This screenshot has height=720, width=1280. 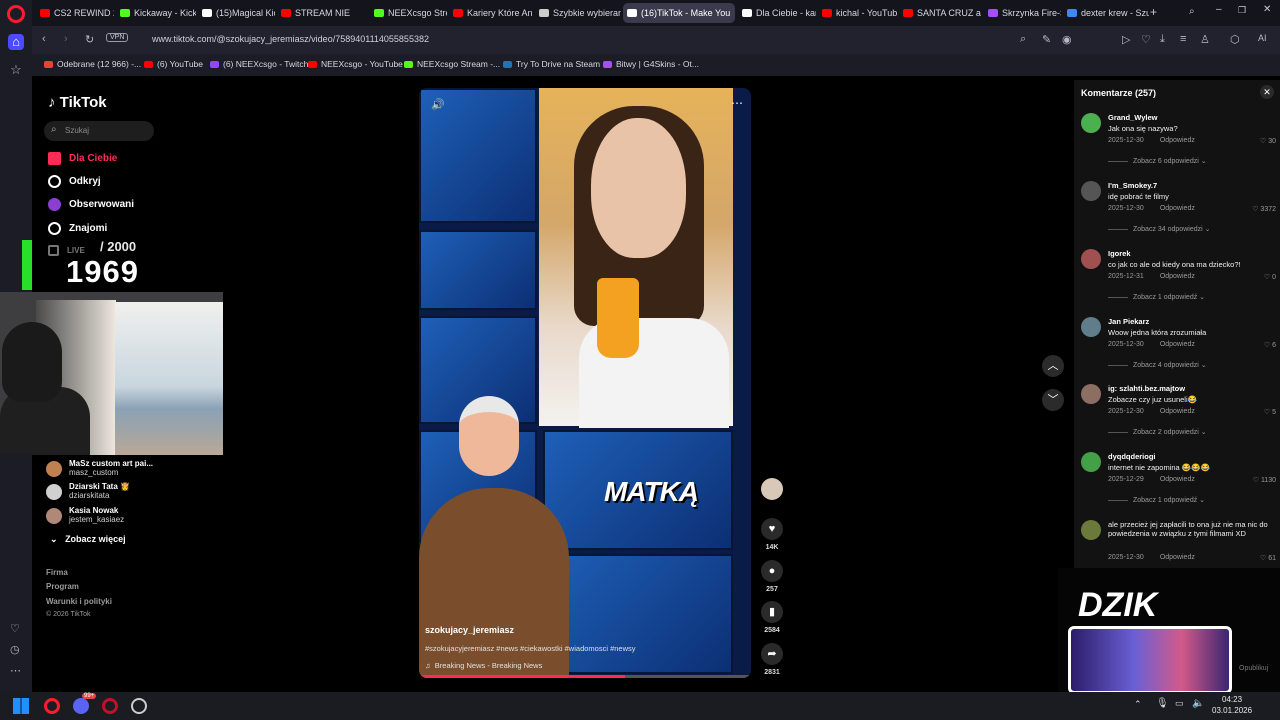 I want to click on star-icon: ☆, so click(x=16, y=70).